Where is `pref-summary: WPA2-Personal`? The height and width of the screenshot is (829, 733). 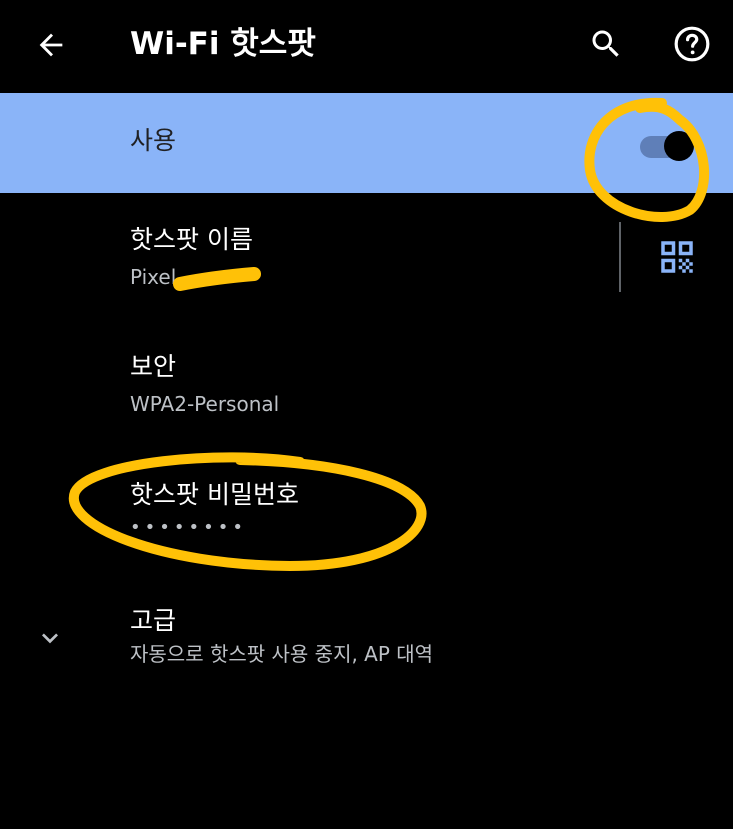 pref-summary: WPA2-Personal is located at coordinates (205, 404).